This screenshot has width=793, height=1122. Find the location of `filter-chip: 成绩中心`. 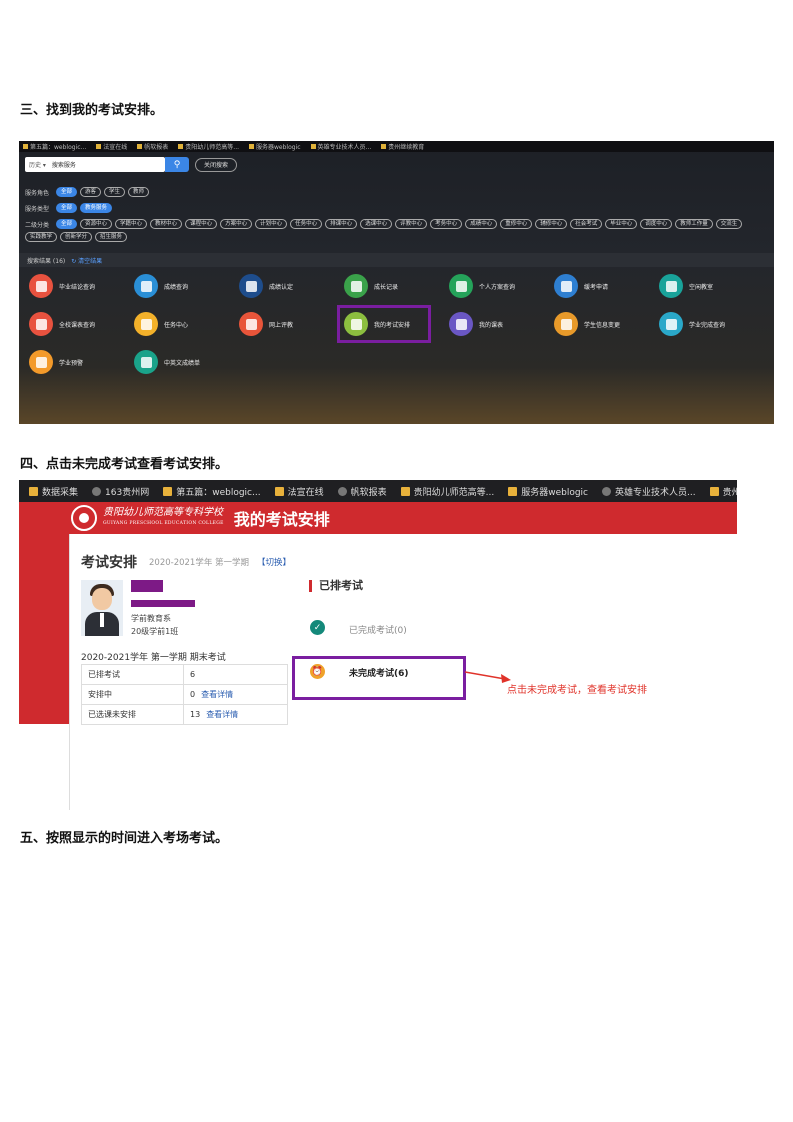

filter-chip: 成绩中心 is located at coordinates (481, 224).